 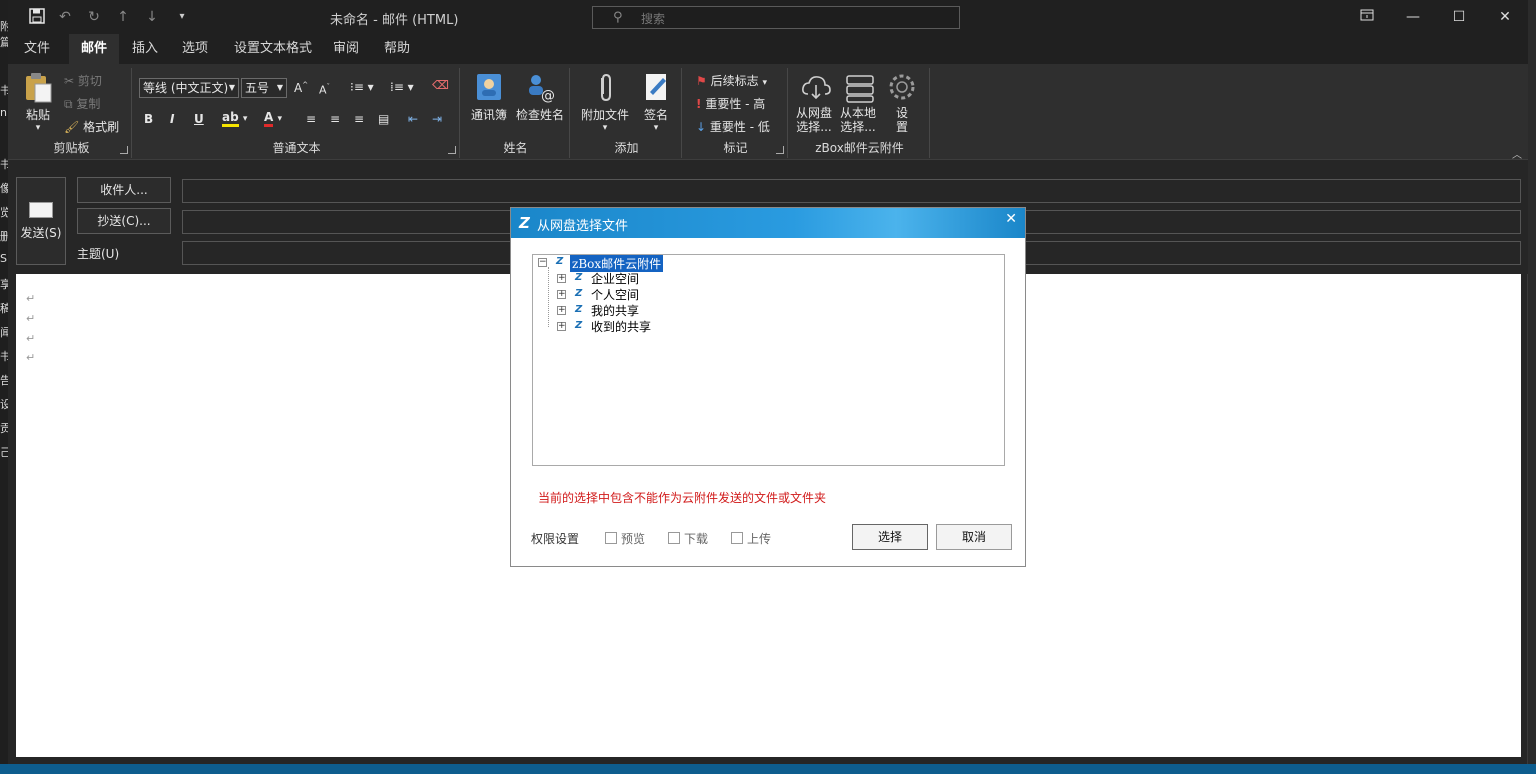 What do you see at coordinates (1011, 219) in the screenshot?
I see `dialog-close-button: ✕` at bounding box center [1011, 219].